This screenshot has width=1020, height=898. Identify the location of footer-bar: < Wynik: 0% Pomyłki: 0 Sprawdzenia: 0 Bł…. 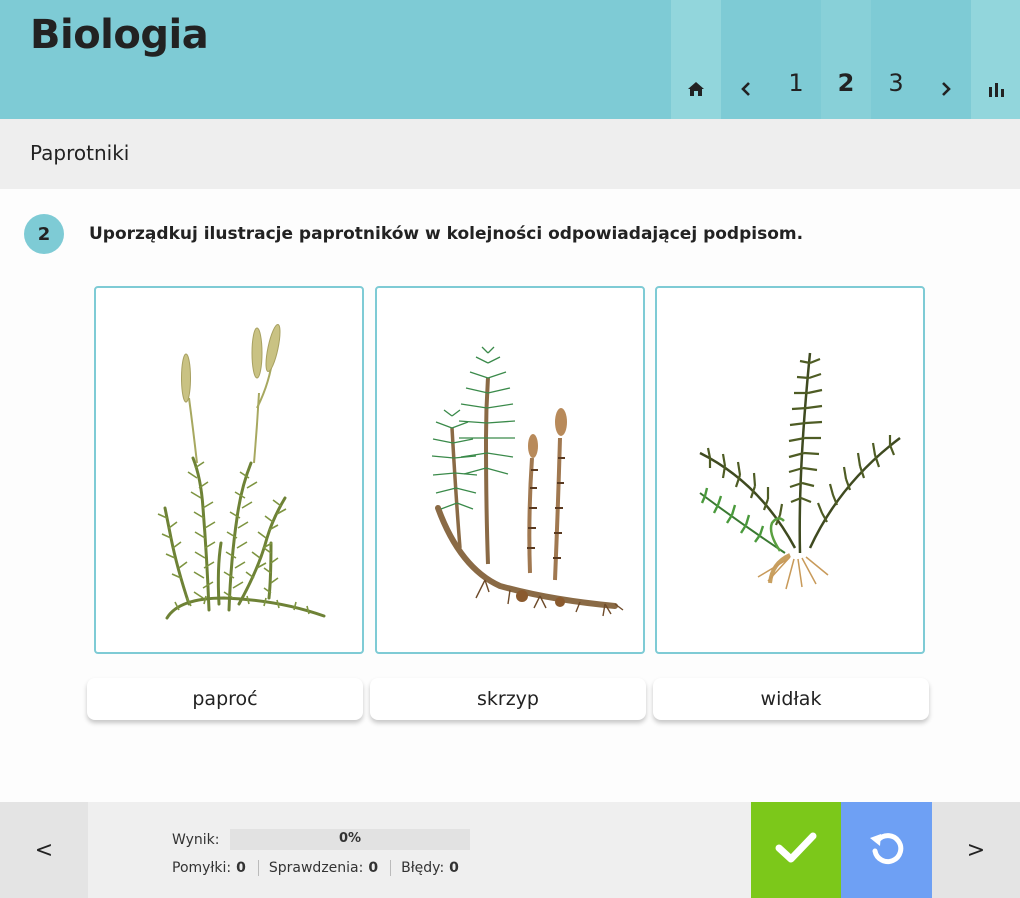
(510, 850).